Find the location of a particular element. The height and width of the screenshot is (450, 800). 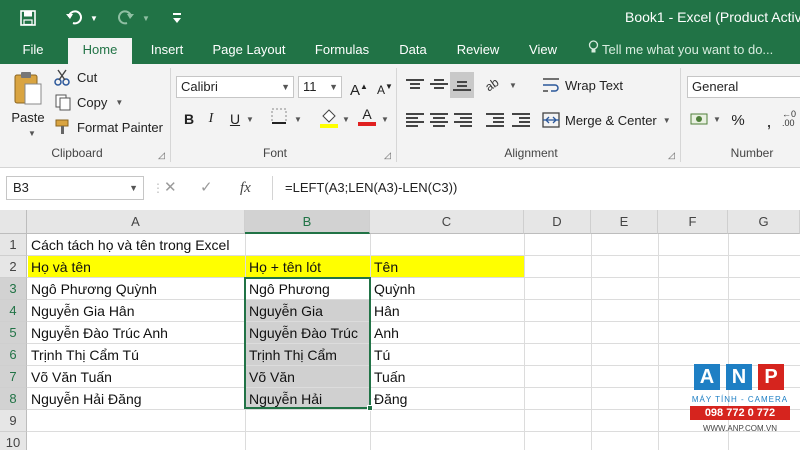

row-header-9: 9 is located at coordinates (13, 421).